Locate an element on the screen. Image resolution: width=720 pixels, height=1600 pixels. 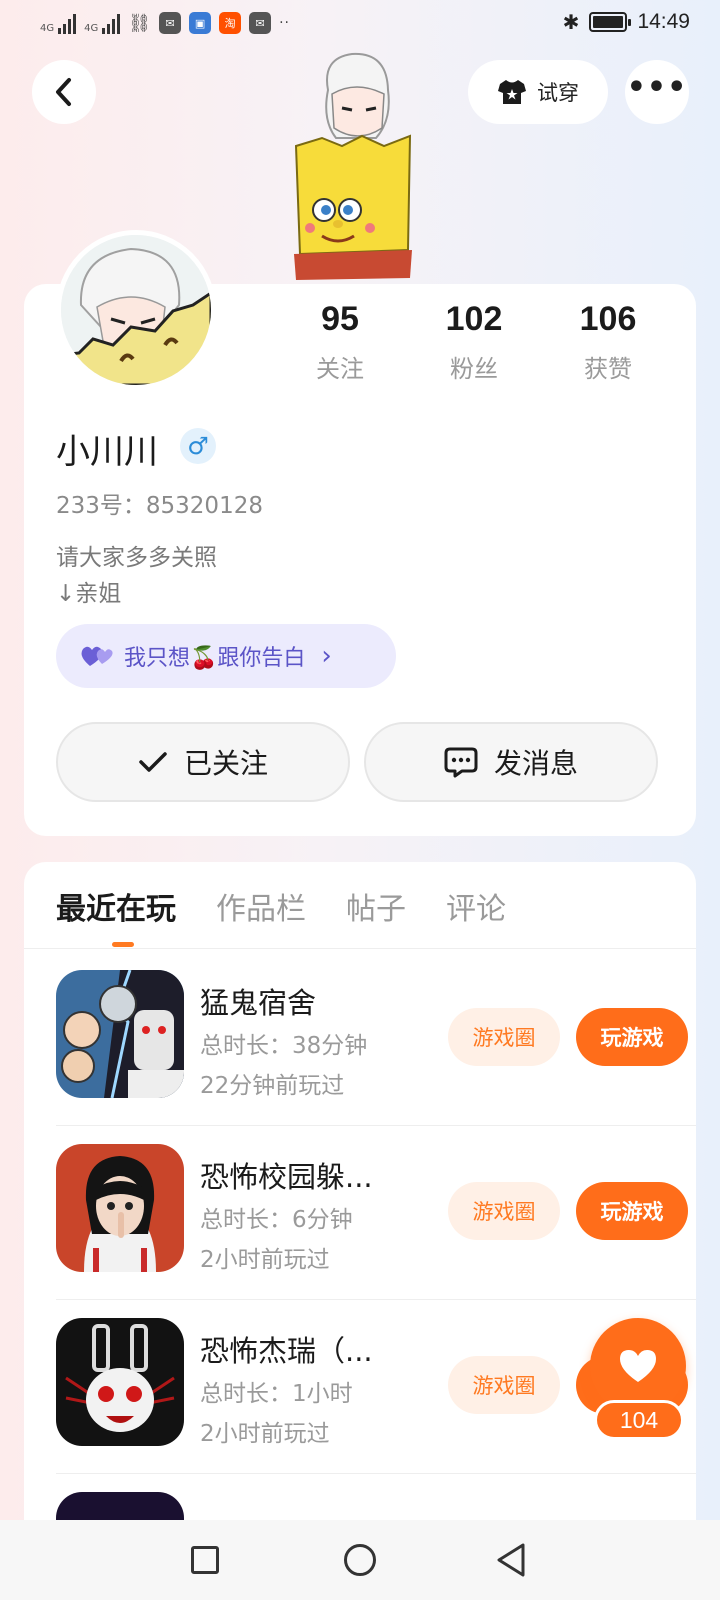
chevron-right-icon: › is located at coordinates (326, 656).